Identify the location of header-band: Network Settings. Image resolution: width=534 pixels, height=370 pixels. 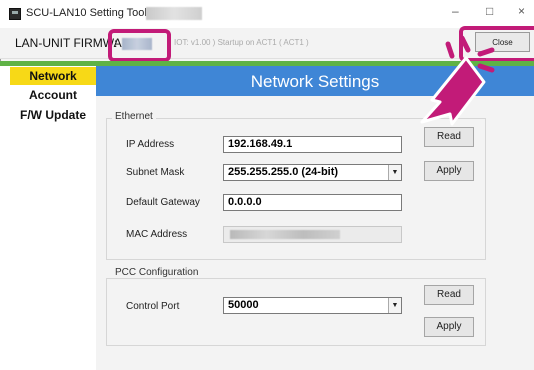
(315, 81).